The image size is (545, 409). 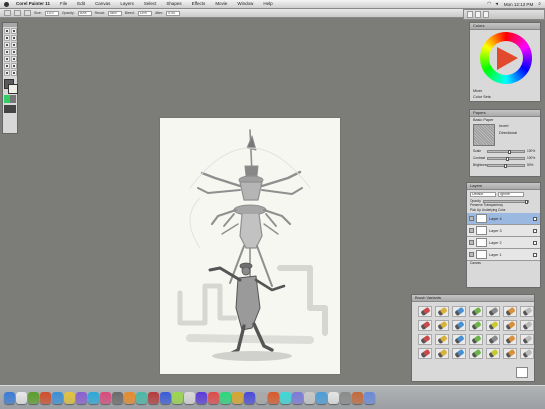 I want to click on transform-tool-icon, so click(x=14, y=45).